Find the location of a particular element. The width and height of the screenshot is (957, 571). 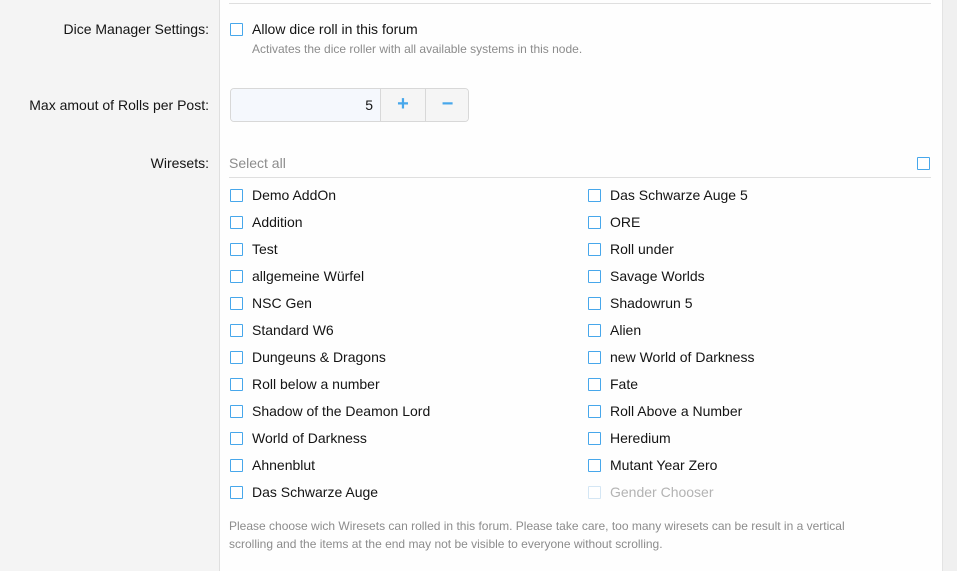

wireset-option-label: Savage Worlds is located at coordinates (657, 276).